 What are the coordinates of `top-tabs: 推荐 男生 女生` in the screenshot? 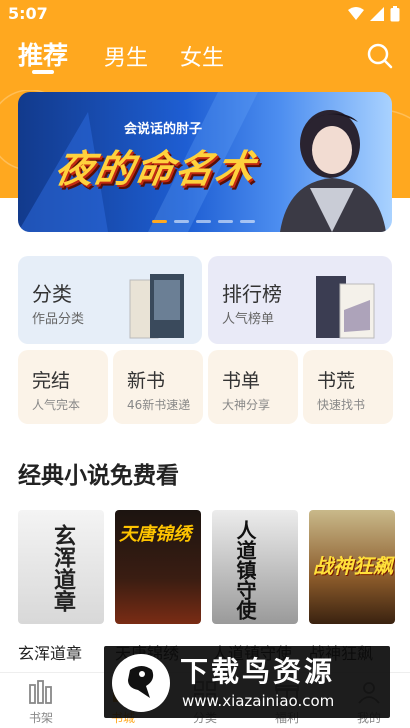 It's located at (205, 58).